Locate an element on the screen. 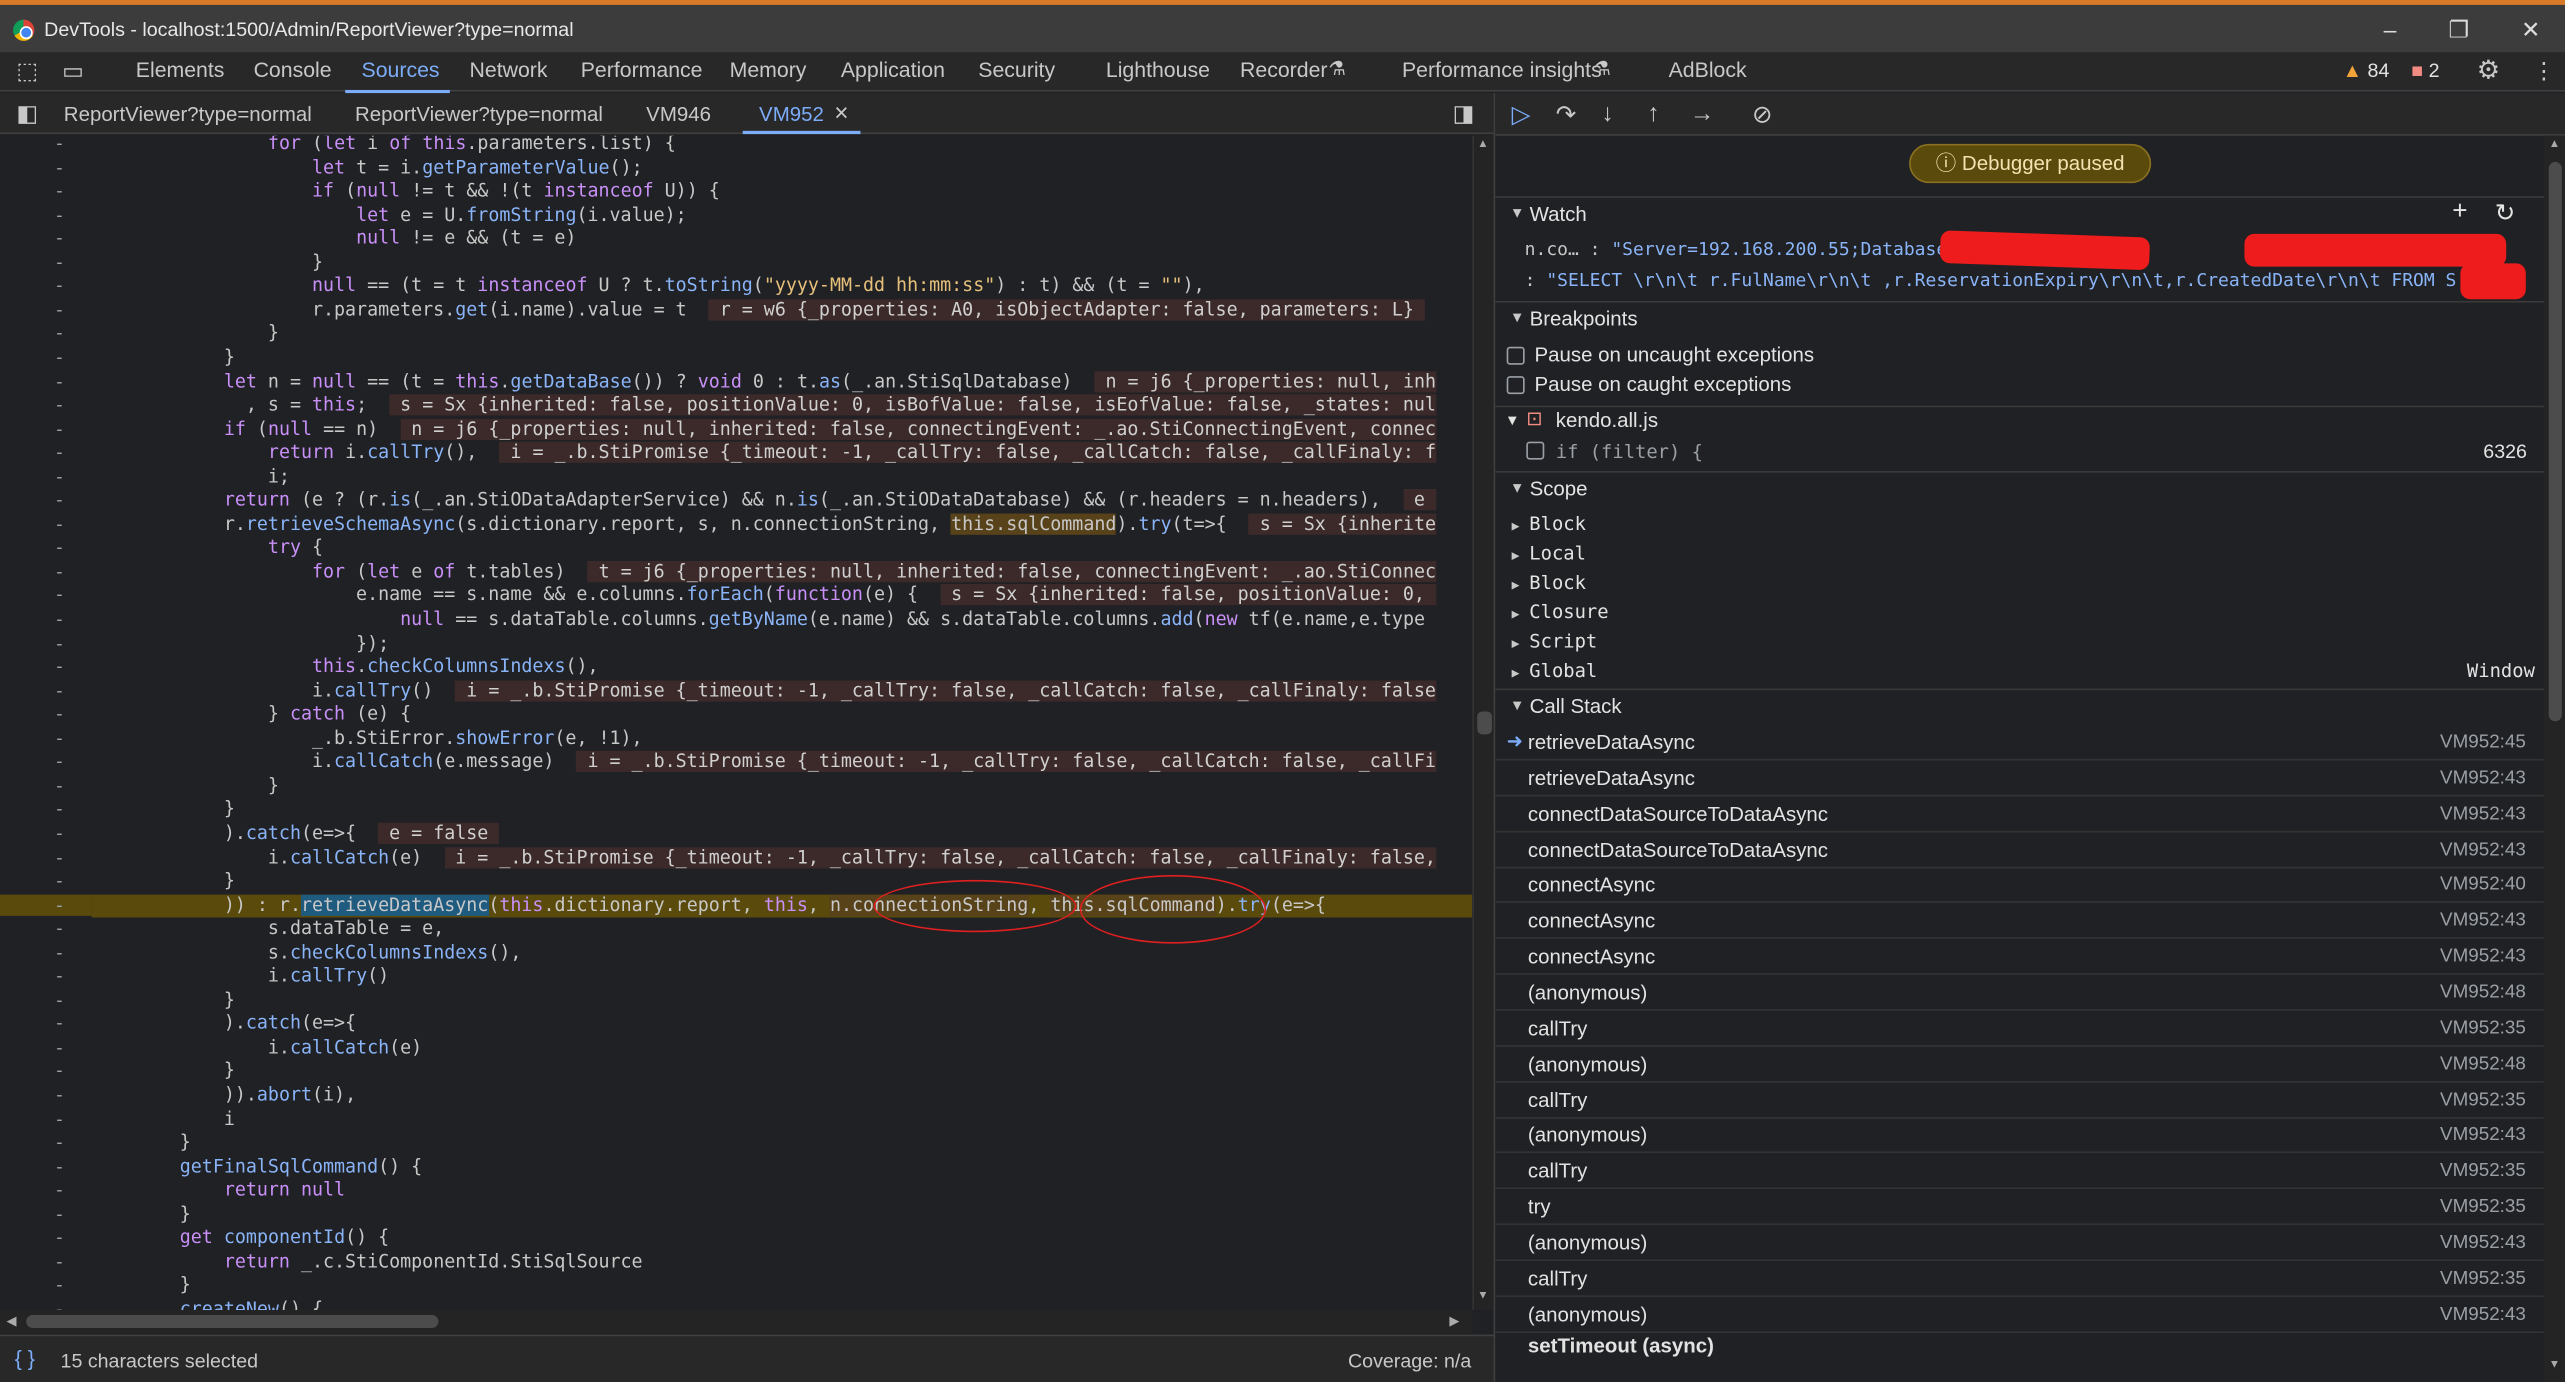  code-line: getFinalSqlCommand() { is located at coordinates (782, 1168).